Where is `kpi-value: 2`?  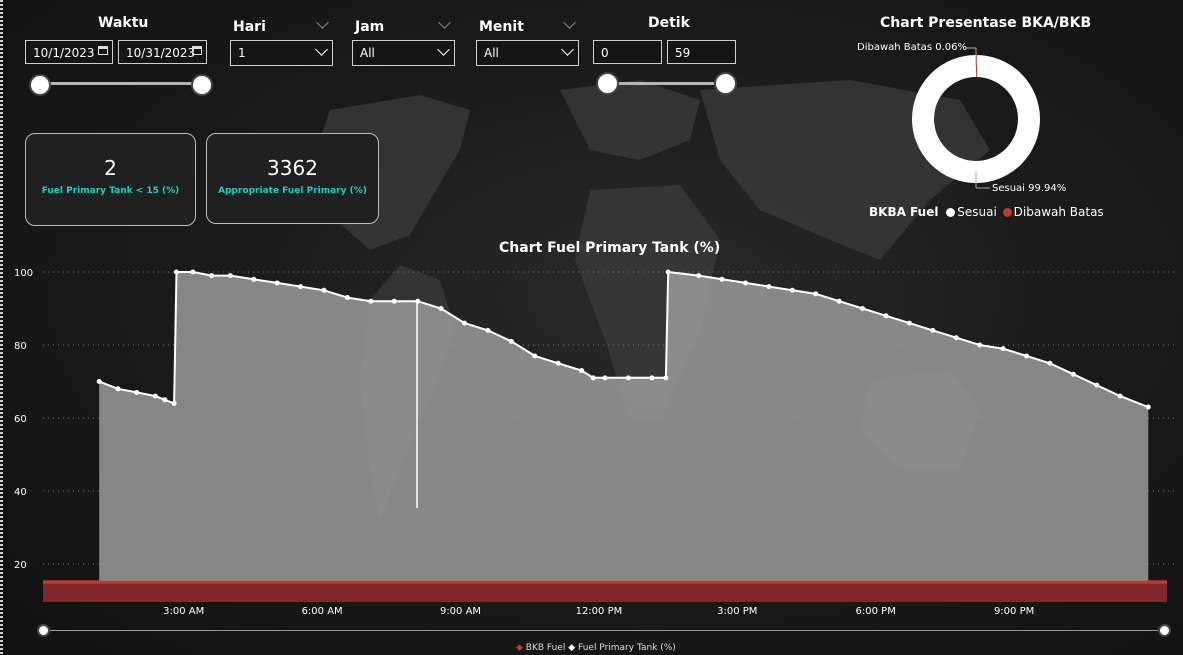
kpi-value: 2 is located at coordinates (110, 168).